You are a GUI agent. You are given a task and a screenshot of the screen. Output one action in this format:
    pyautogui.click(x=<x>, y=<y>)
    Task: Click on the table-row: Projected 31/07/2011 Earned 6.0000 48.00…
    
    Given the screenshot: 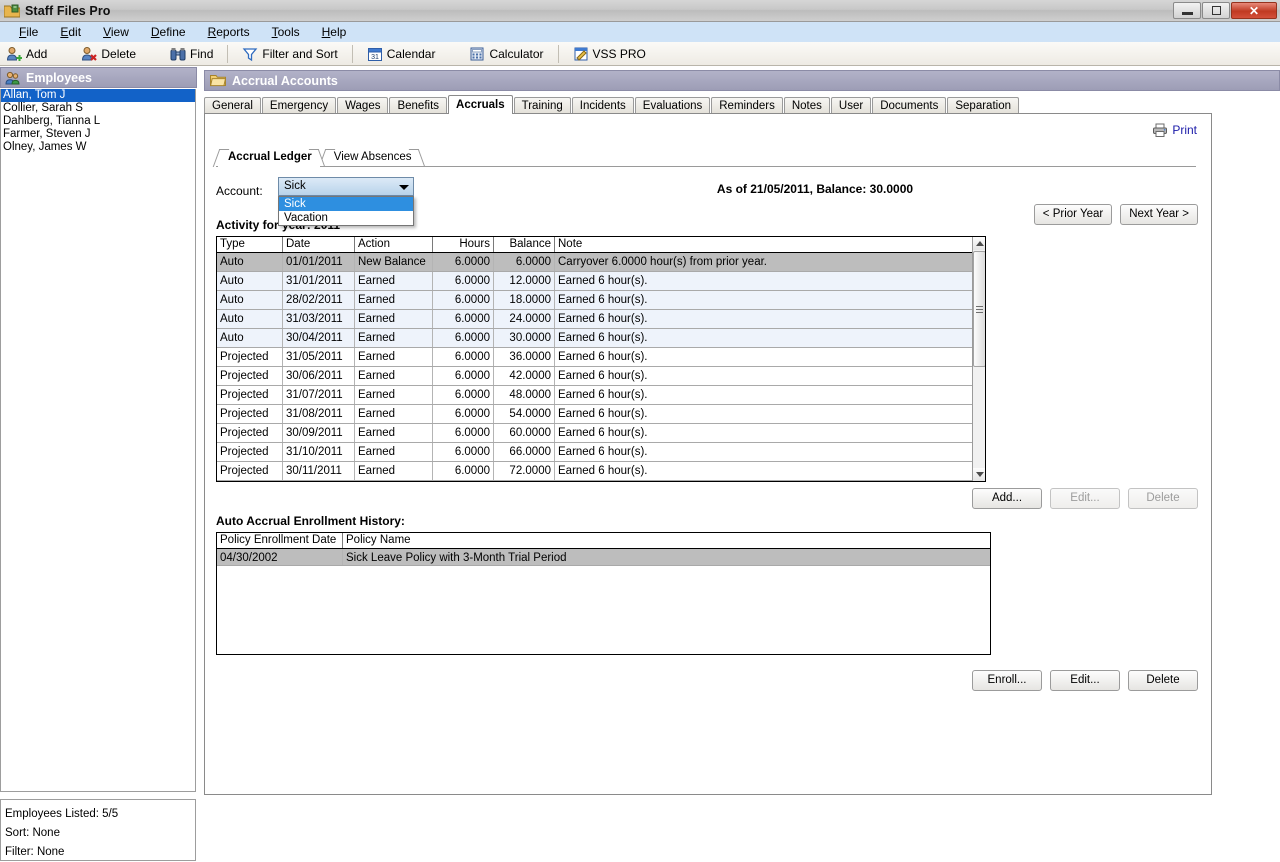 What is the action you would take?
    pyautogui.click(x=601, y=395)
    